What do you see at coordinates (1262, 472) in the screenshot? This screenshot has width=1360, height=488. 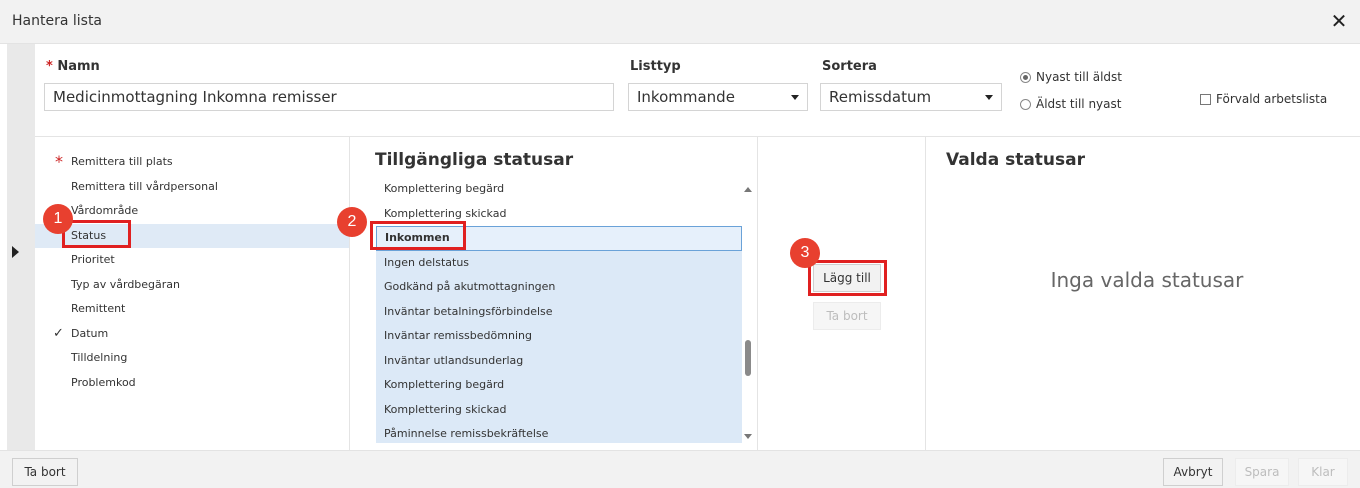 I see `save-button: Spara` at bounding box center [1262, 472].